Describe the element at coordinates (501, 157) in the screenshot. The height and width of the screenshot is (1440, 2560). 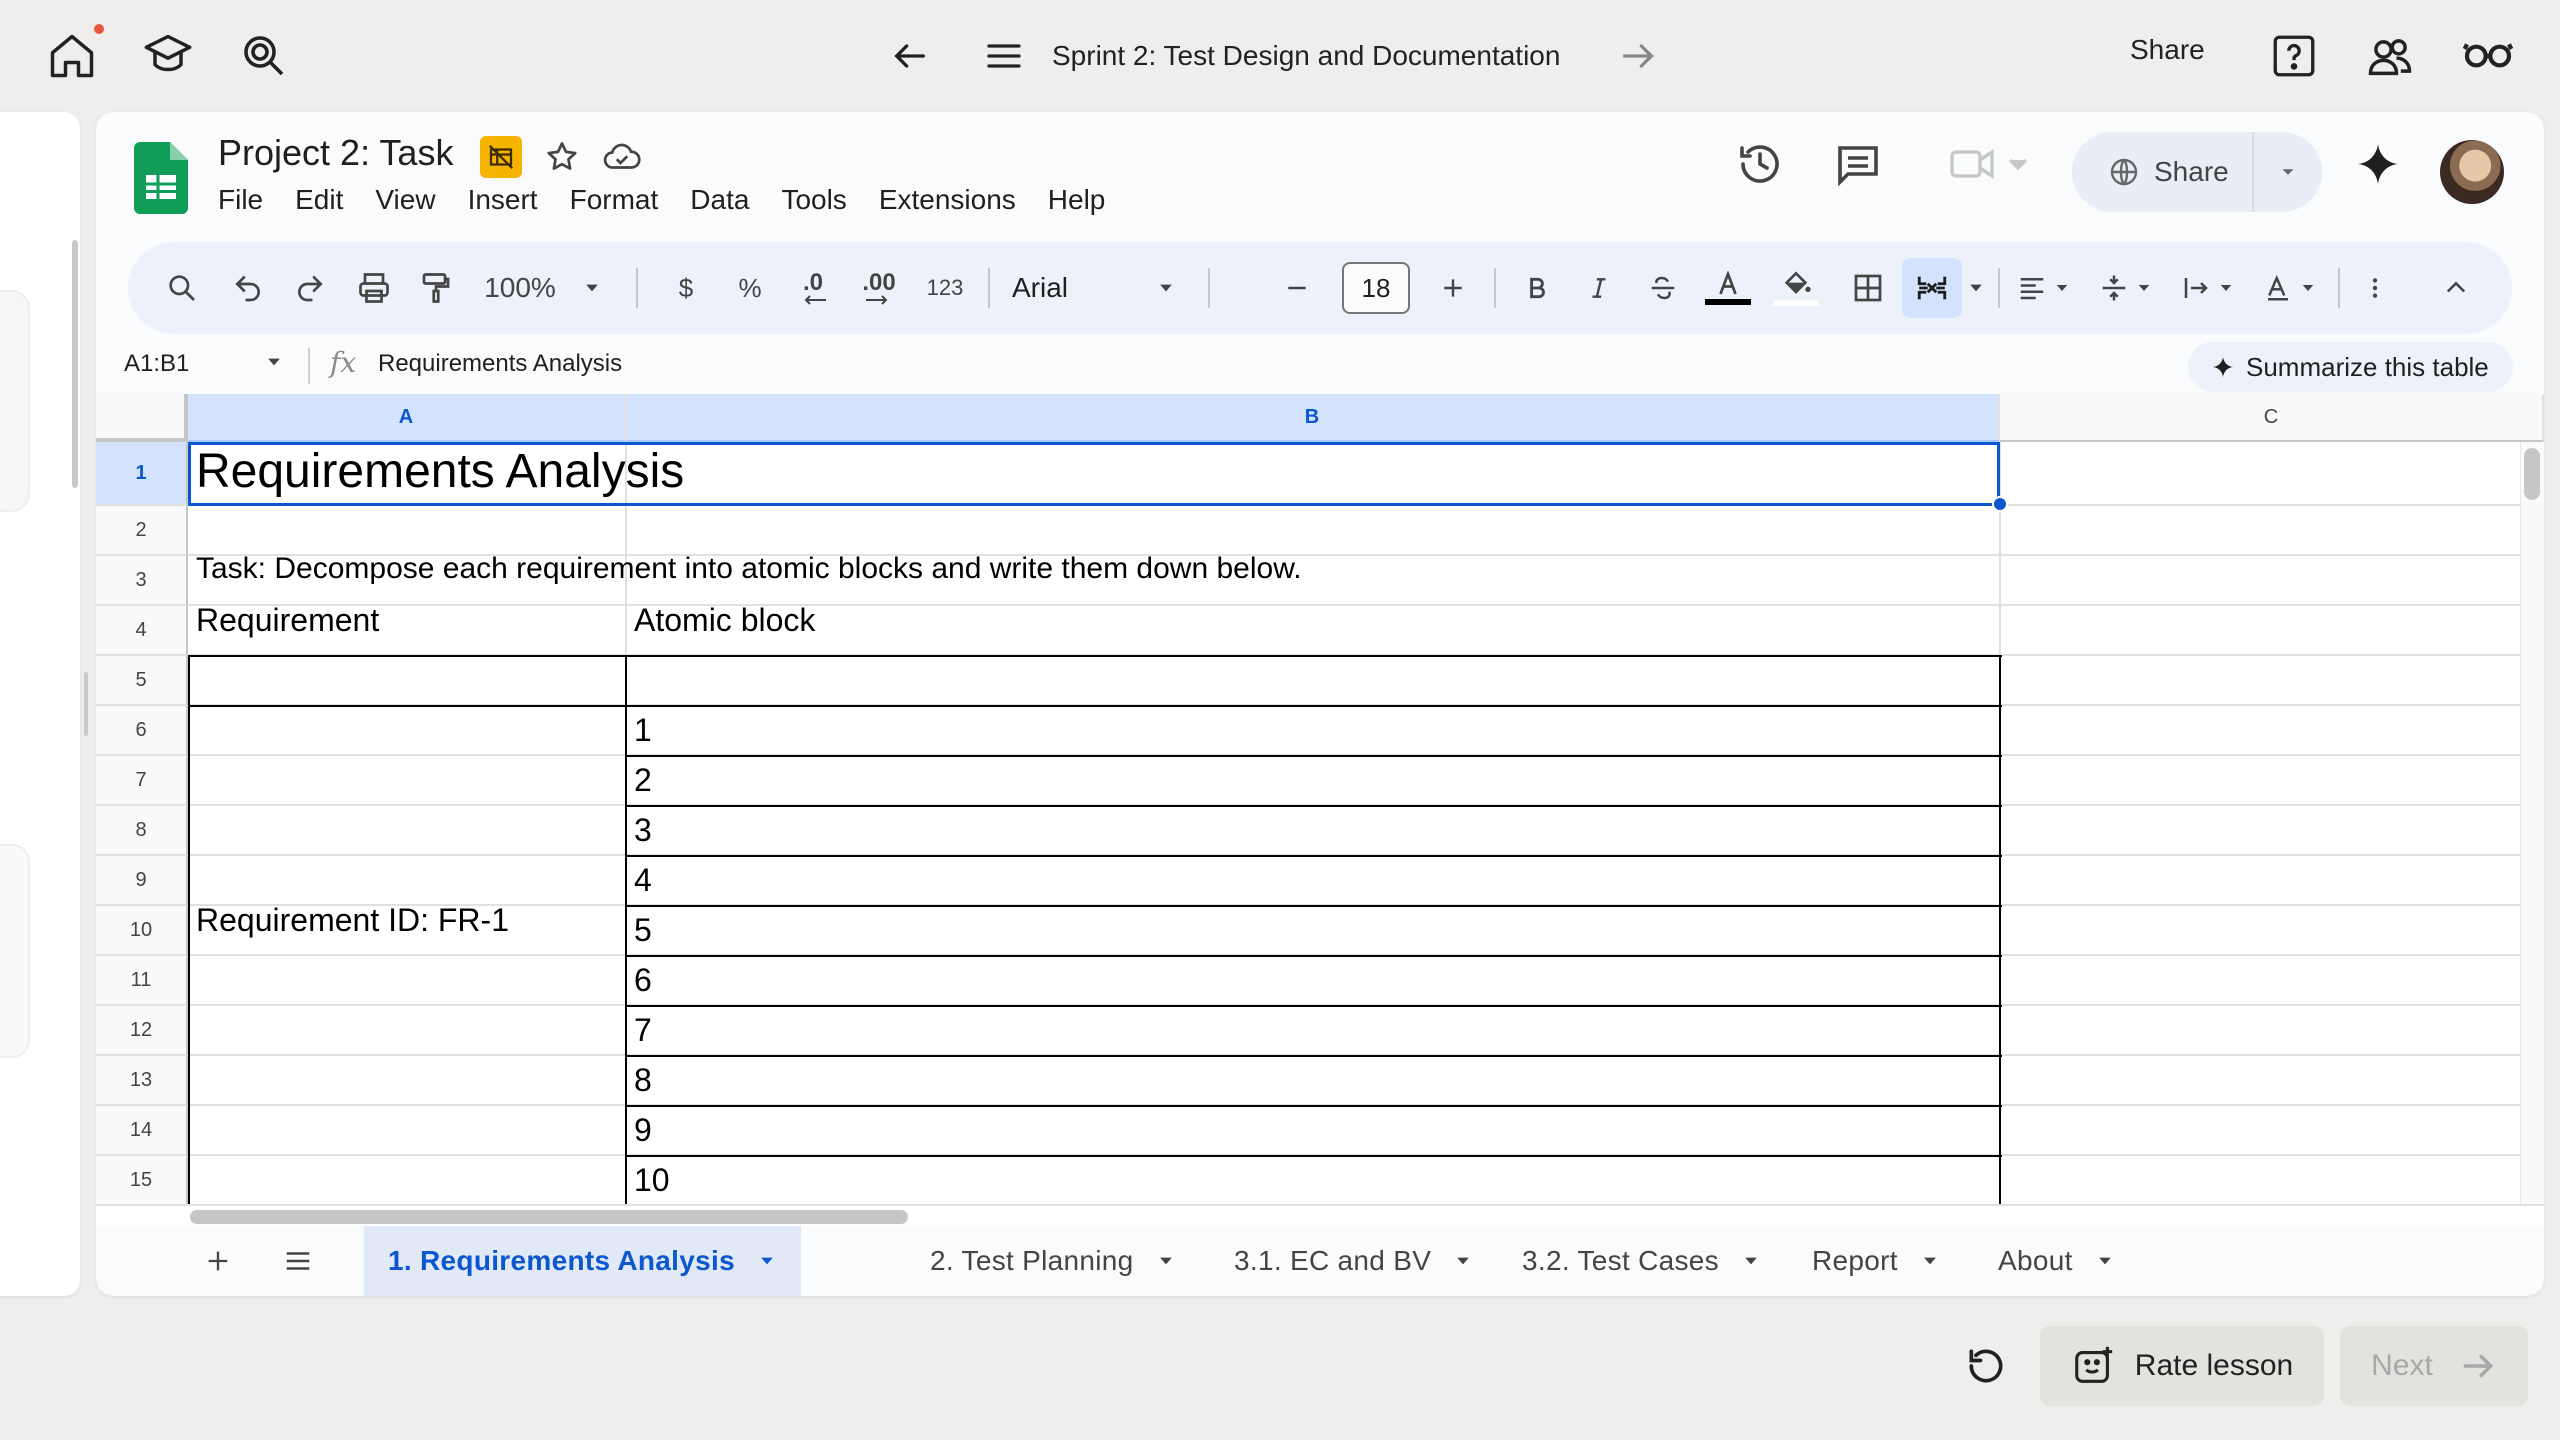
I see `slides-badge-icon` at that location.